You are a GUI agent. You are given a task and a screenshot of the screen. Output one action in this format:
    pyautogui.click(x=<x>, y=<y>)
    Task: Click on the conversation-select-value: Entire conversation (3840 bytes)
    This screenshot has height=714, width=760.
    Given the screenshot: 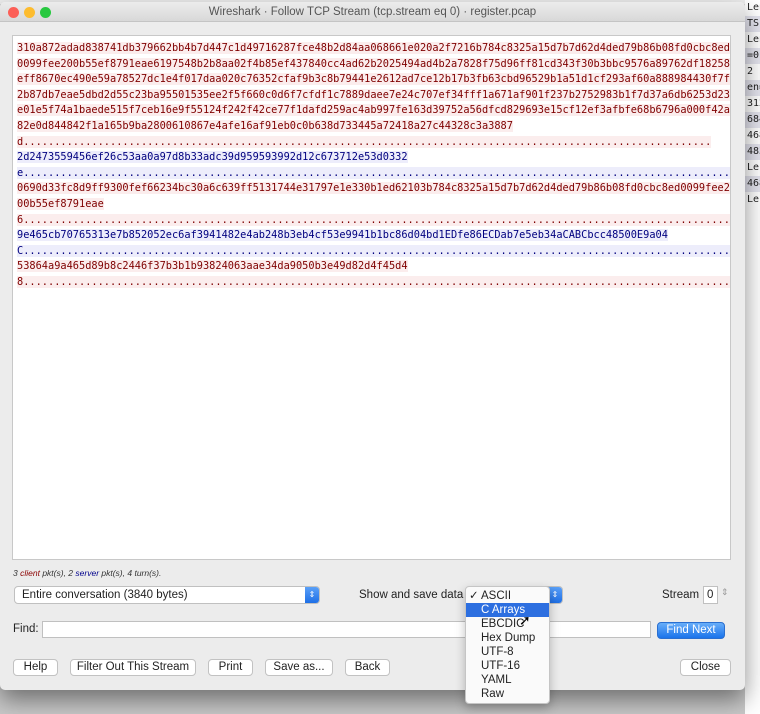 What is the action you would take?
    pyautogui.click(x=105, y=595)
    